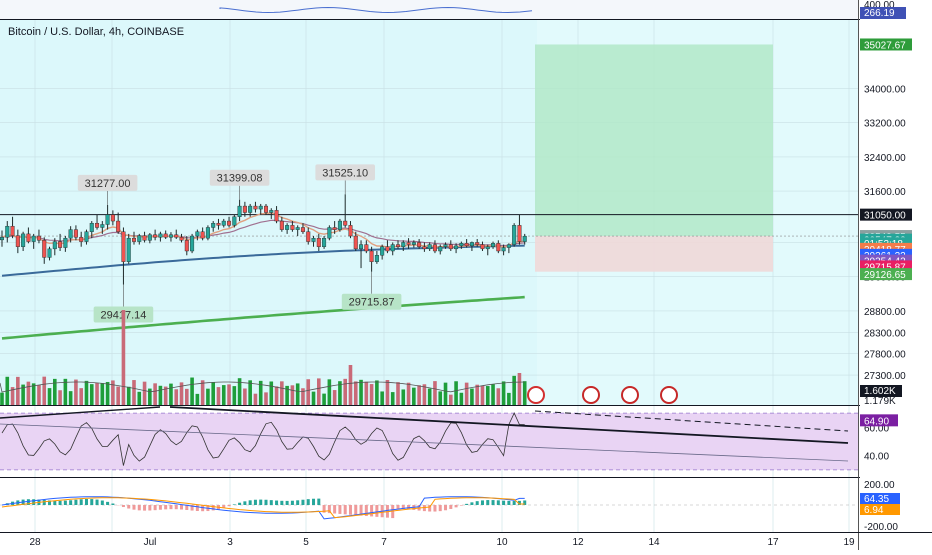 The height and width of the screenshot is (555, 932). I want to click on symbol-title: Bitcoin / U.S. Dollar, 4h, COINBASE, so click(96, 32).